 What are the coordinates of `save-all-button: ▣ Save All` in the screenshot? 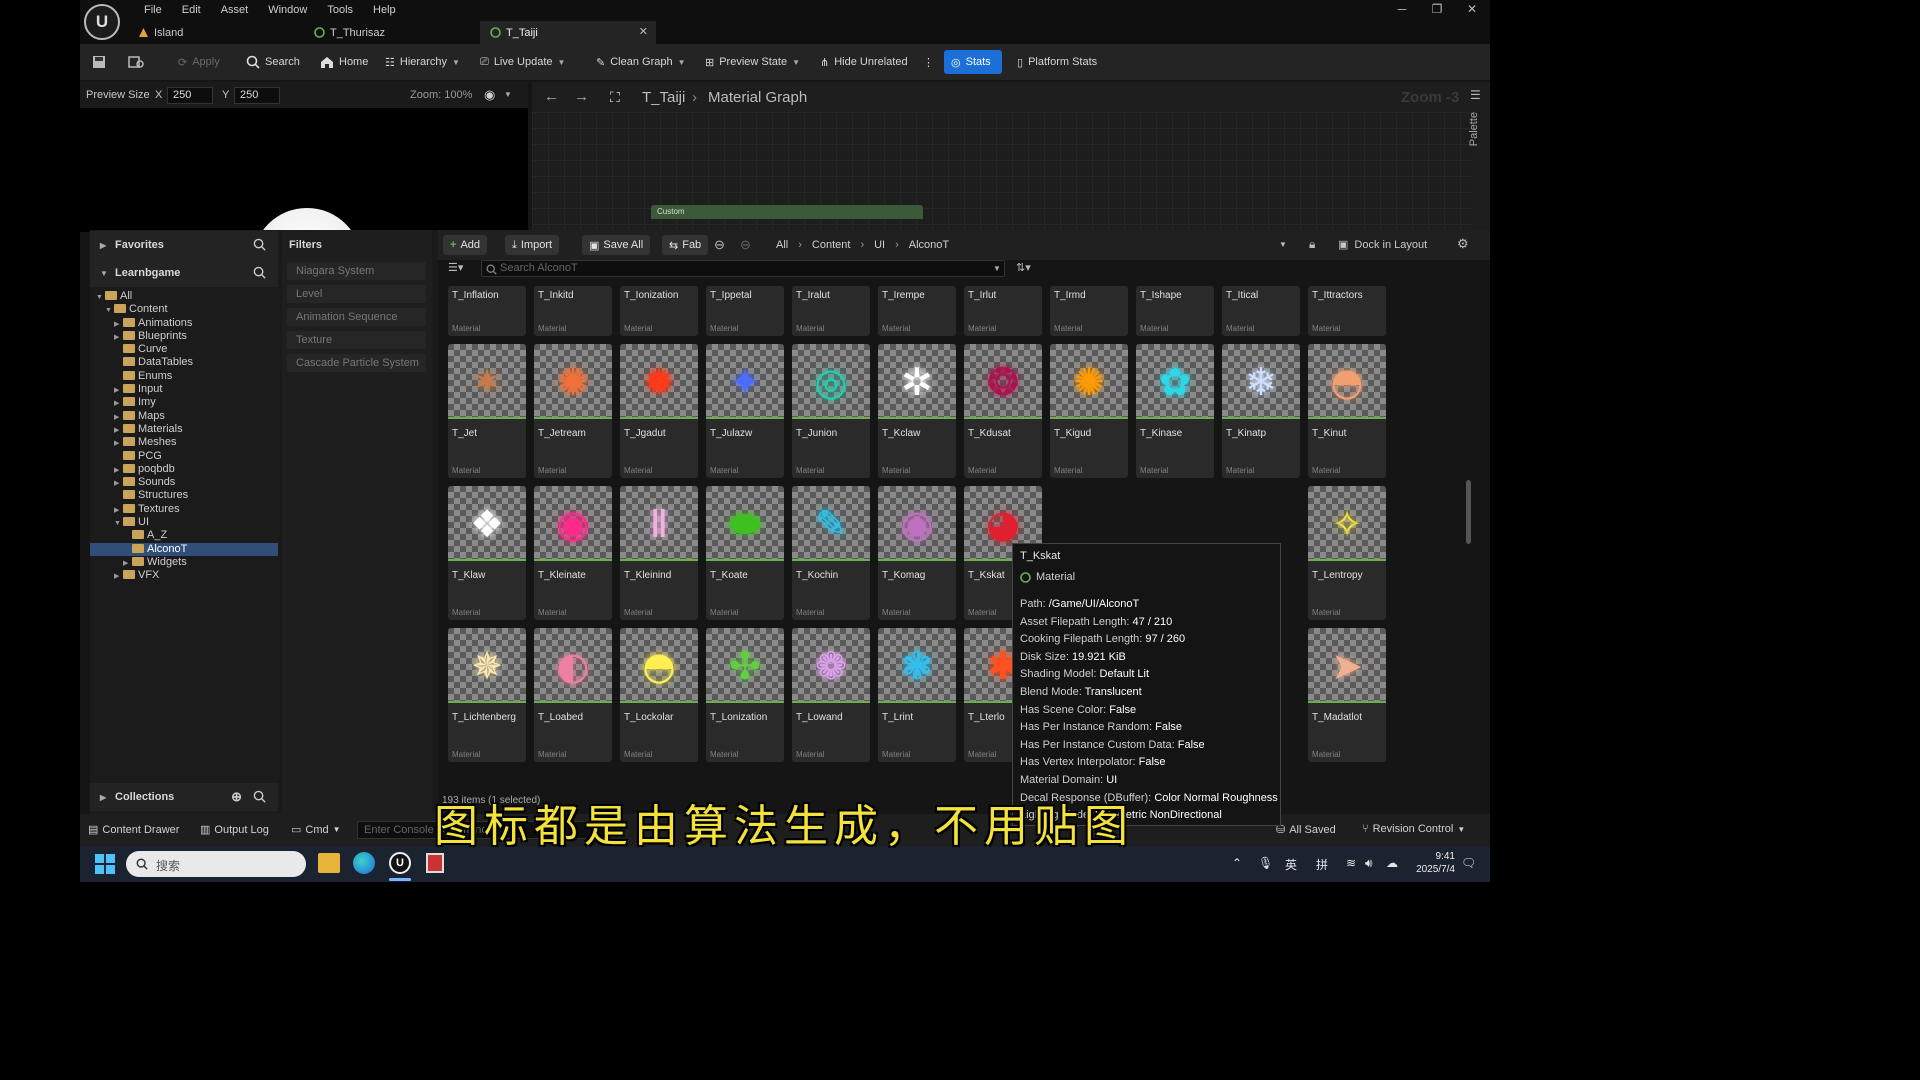 It's located at (616, 245).